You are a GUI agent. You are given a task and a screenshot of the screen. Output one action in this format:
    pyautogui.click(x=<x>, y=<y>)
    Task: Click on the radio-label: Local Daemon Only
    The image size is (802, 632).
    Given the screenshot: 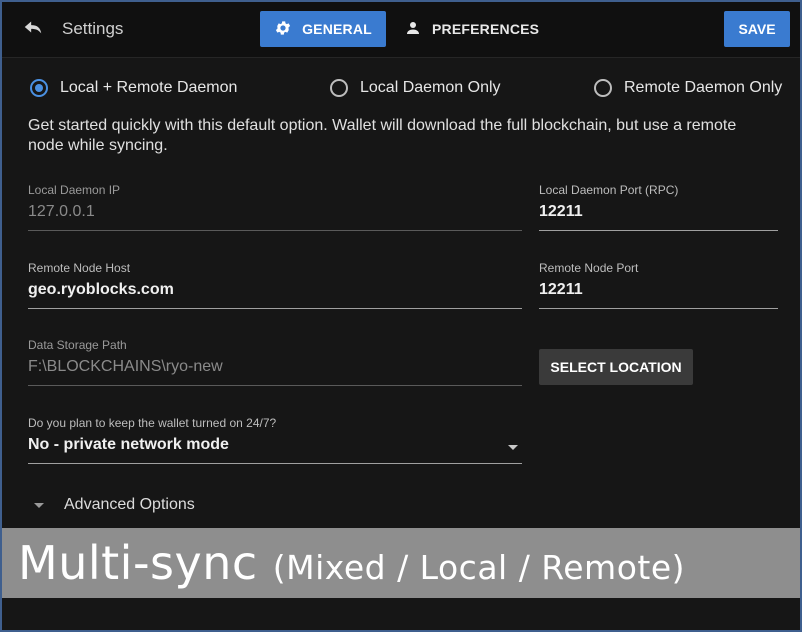 What is the action you would take?
    pyautogui.click(x=430, y=87)
    